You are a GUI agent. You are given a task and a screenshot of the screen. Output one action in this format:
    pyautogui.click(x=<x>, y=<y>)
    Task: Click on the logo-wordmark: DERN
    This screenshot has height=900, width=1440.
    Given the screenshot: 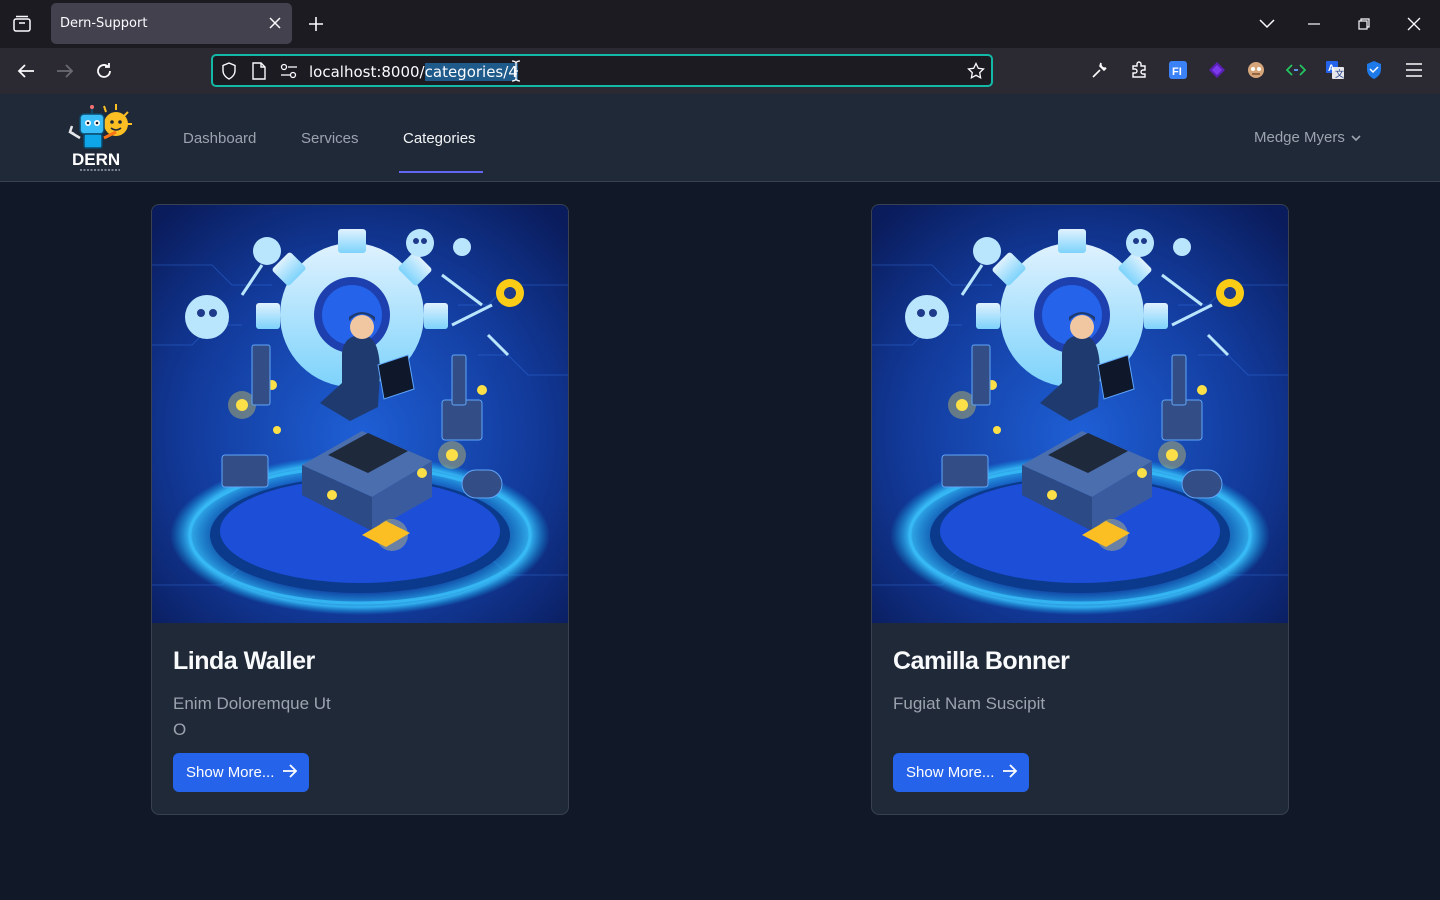 What is the action you would take?
    pyautogui.click(x=96, y=159)
    